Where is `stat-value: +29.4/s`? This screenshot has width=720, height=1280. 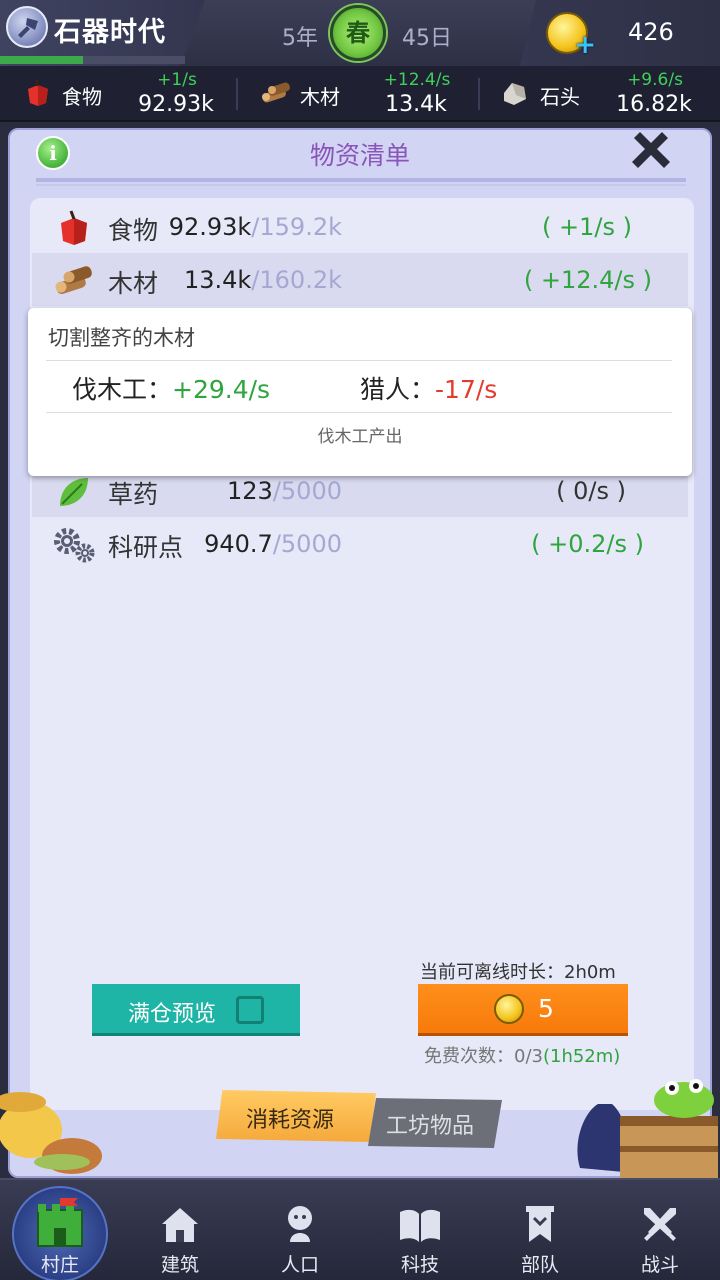 stat-value: +29.4/s is located at coordinates (221, 389).